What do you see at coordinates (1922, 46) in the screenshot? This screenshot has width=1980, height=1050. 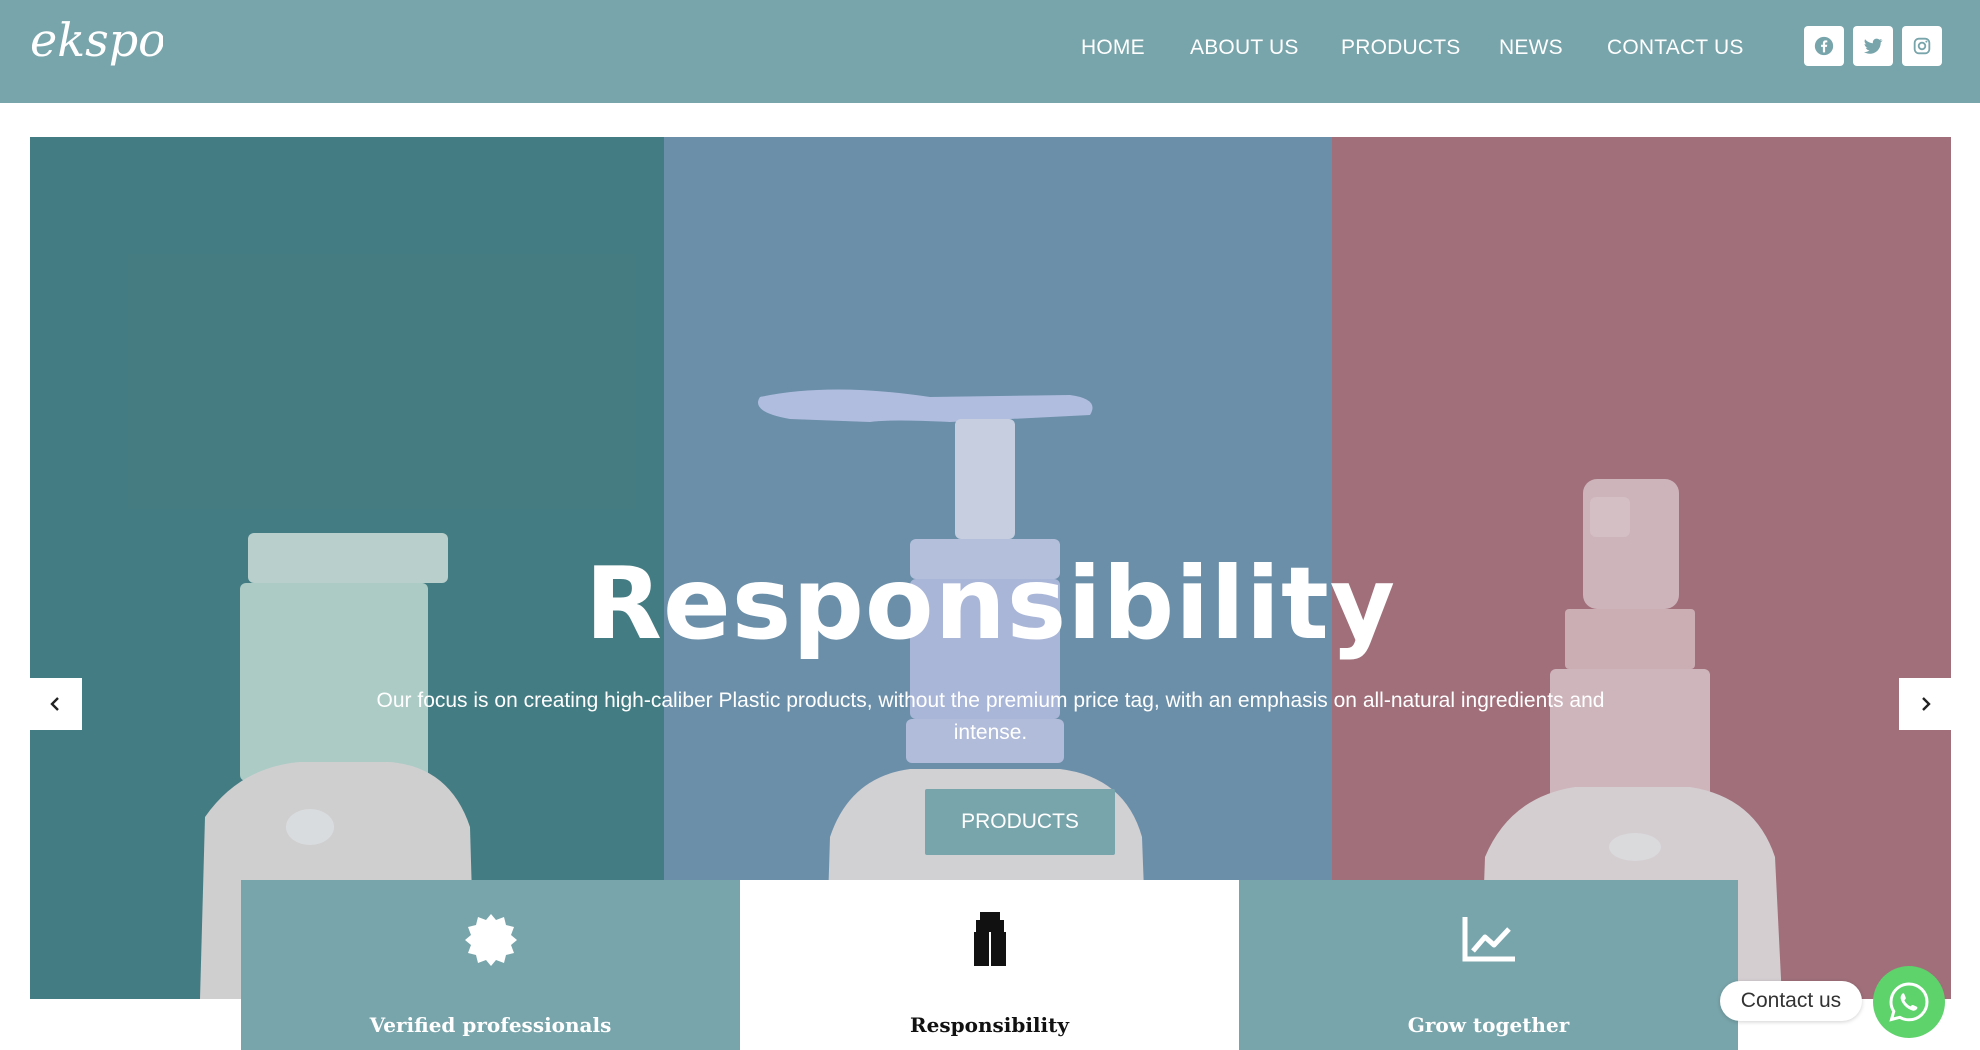 I see `instagram-icon` at bounding box center [1922, 46].